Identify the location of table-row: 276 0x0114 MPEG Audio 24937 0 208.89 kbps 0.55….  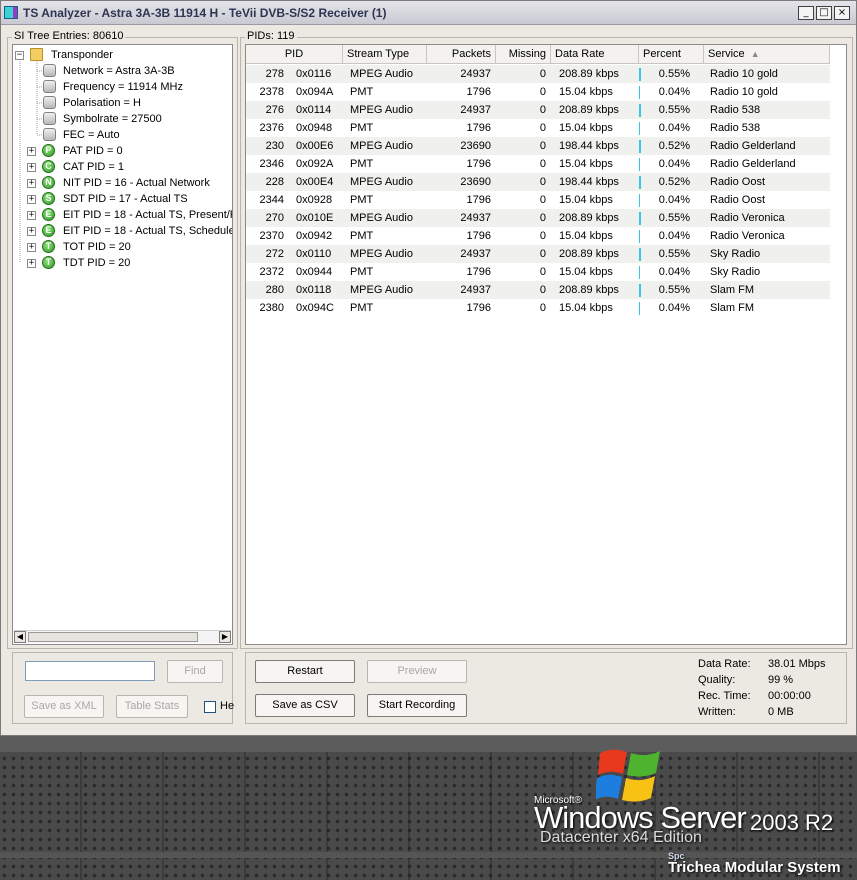
(538, 110).